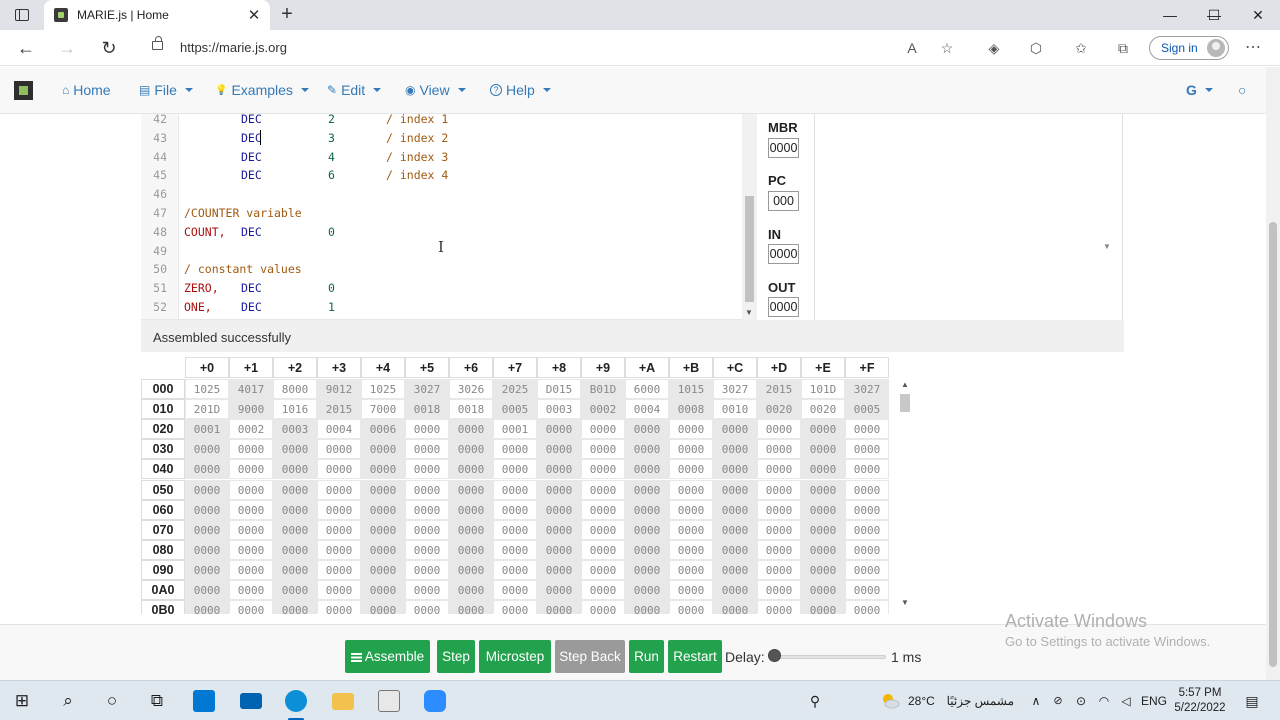 The width and height of the screenshot is (1280, 720). Describe the element at coordinates (343, 701) in the screenshot. I see `file-explorer-icon` at that location.